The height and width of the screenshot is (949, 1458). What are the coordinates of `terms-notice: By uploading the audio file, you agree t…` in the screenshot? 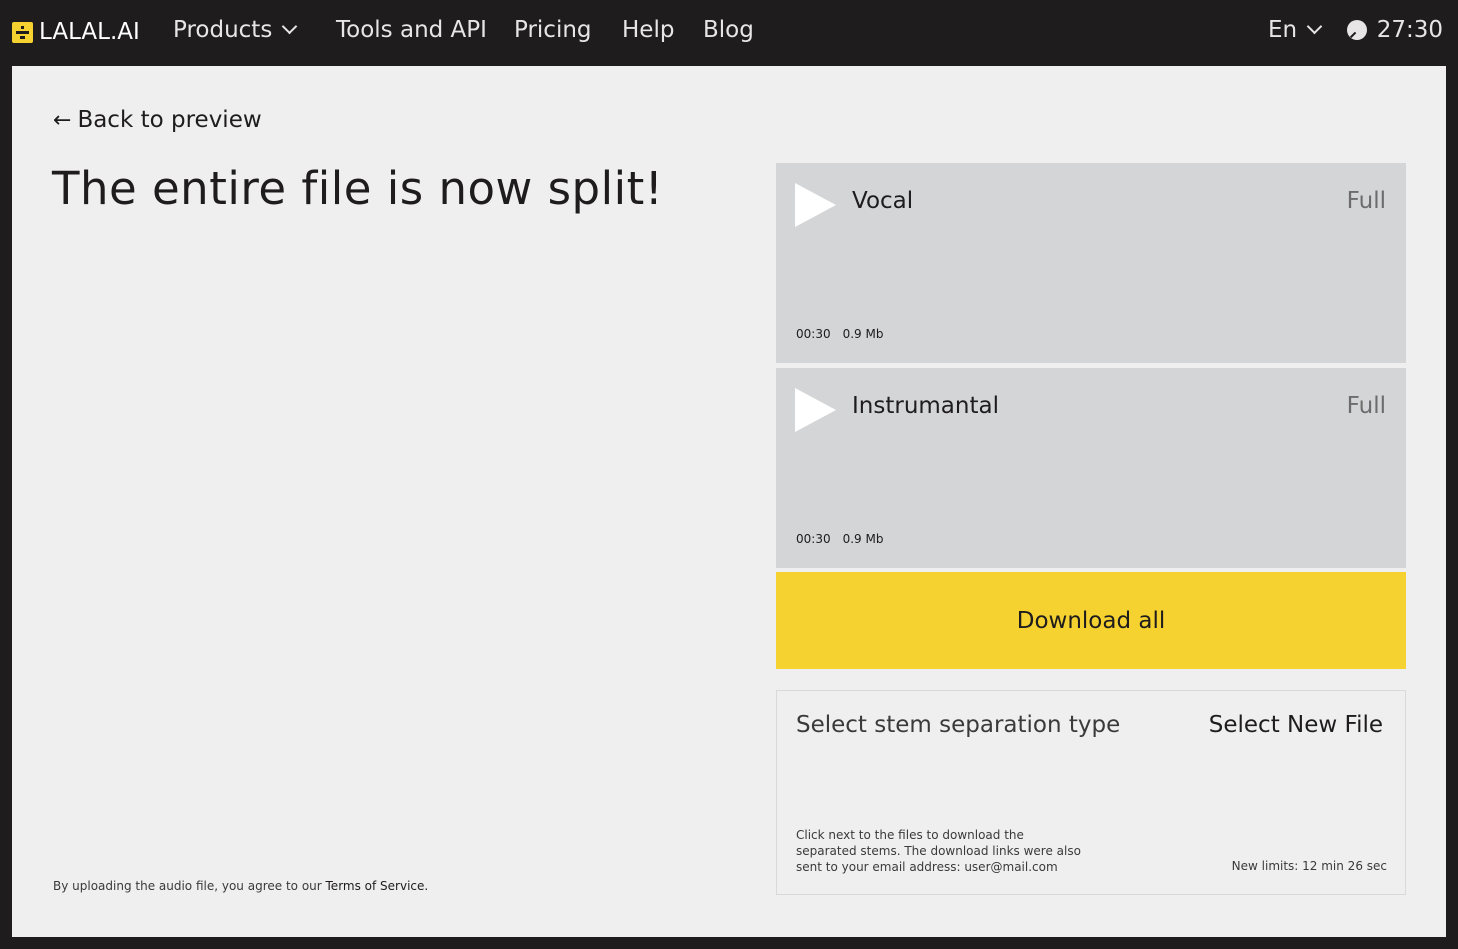 It's located at (240, 886).